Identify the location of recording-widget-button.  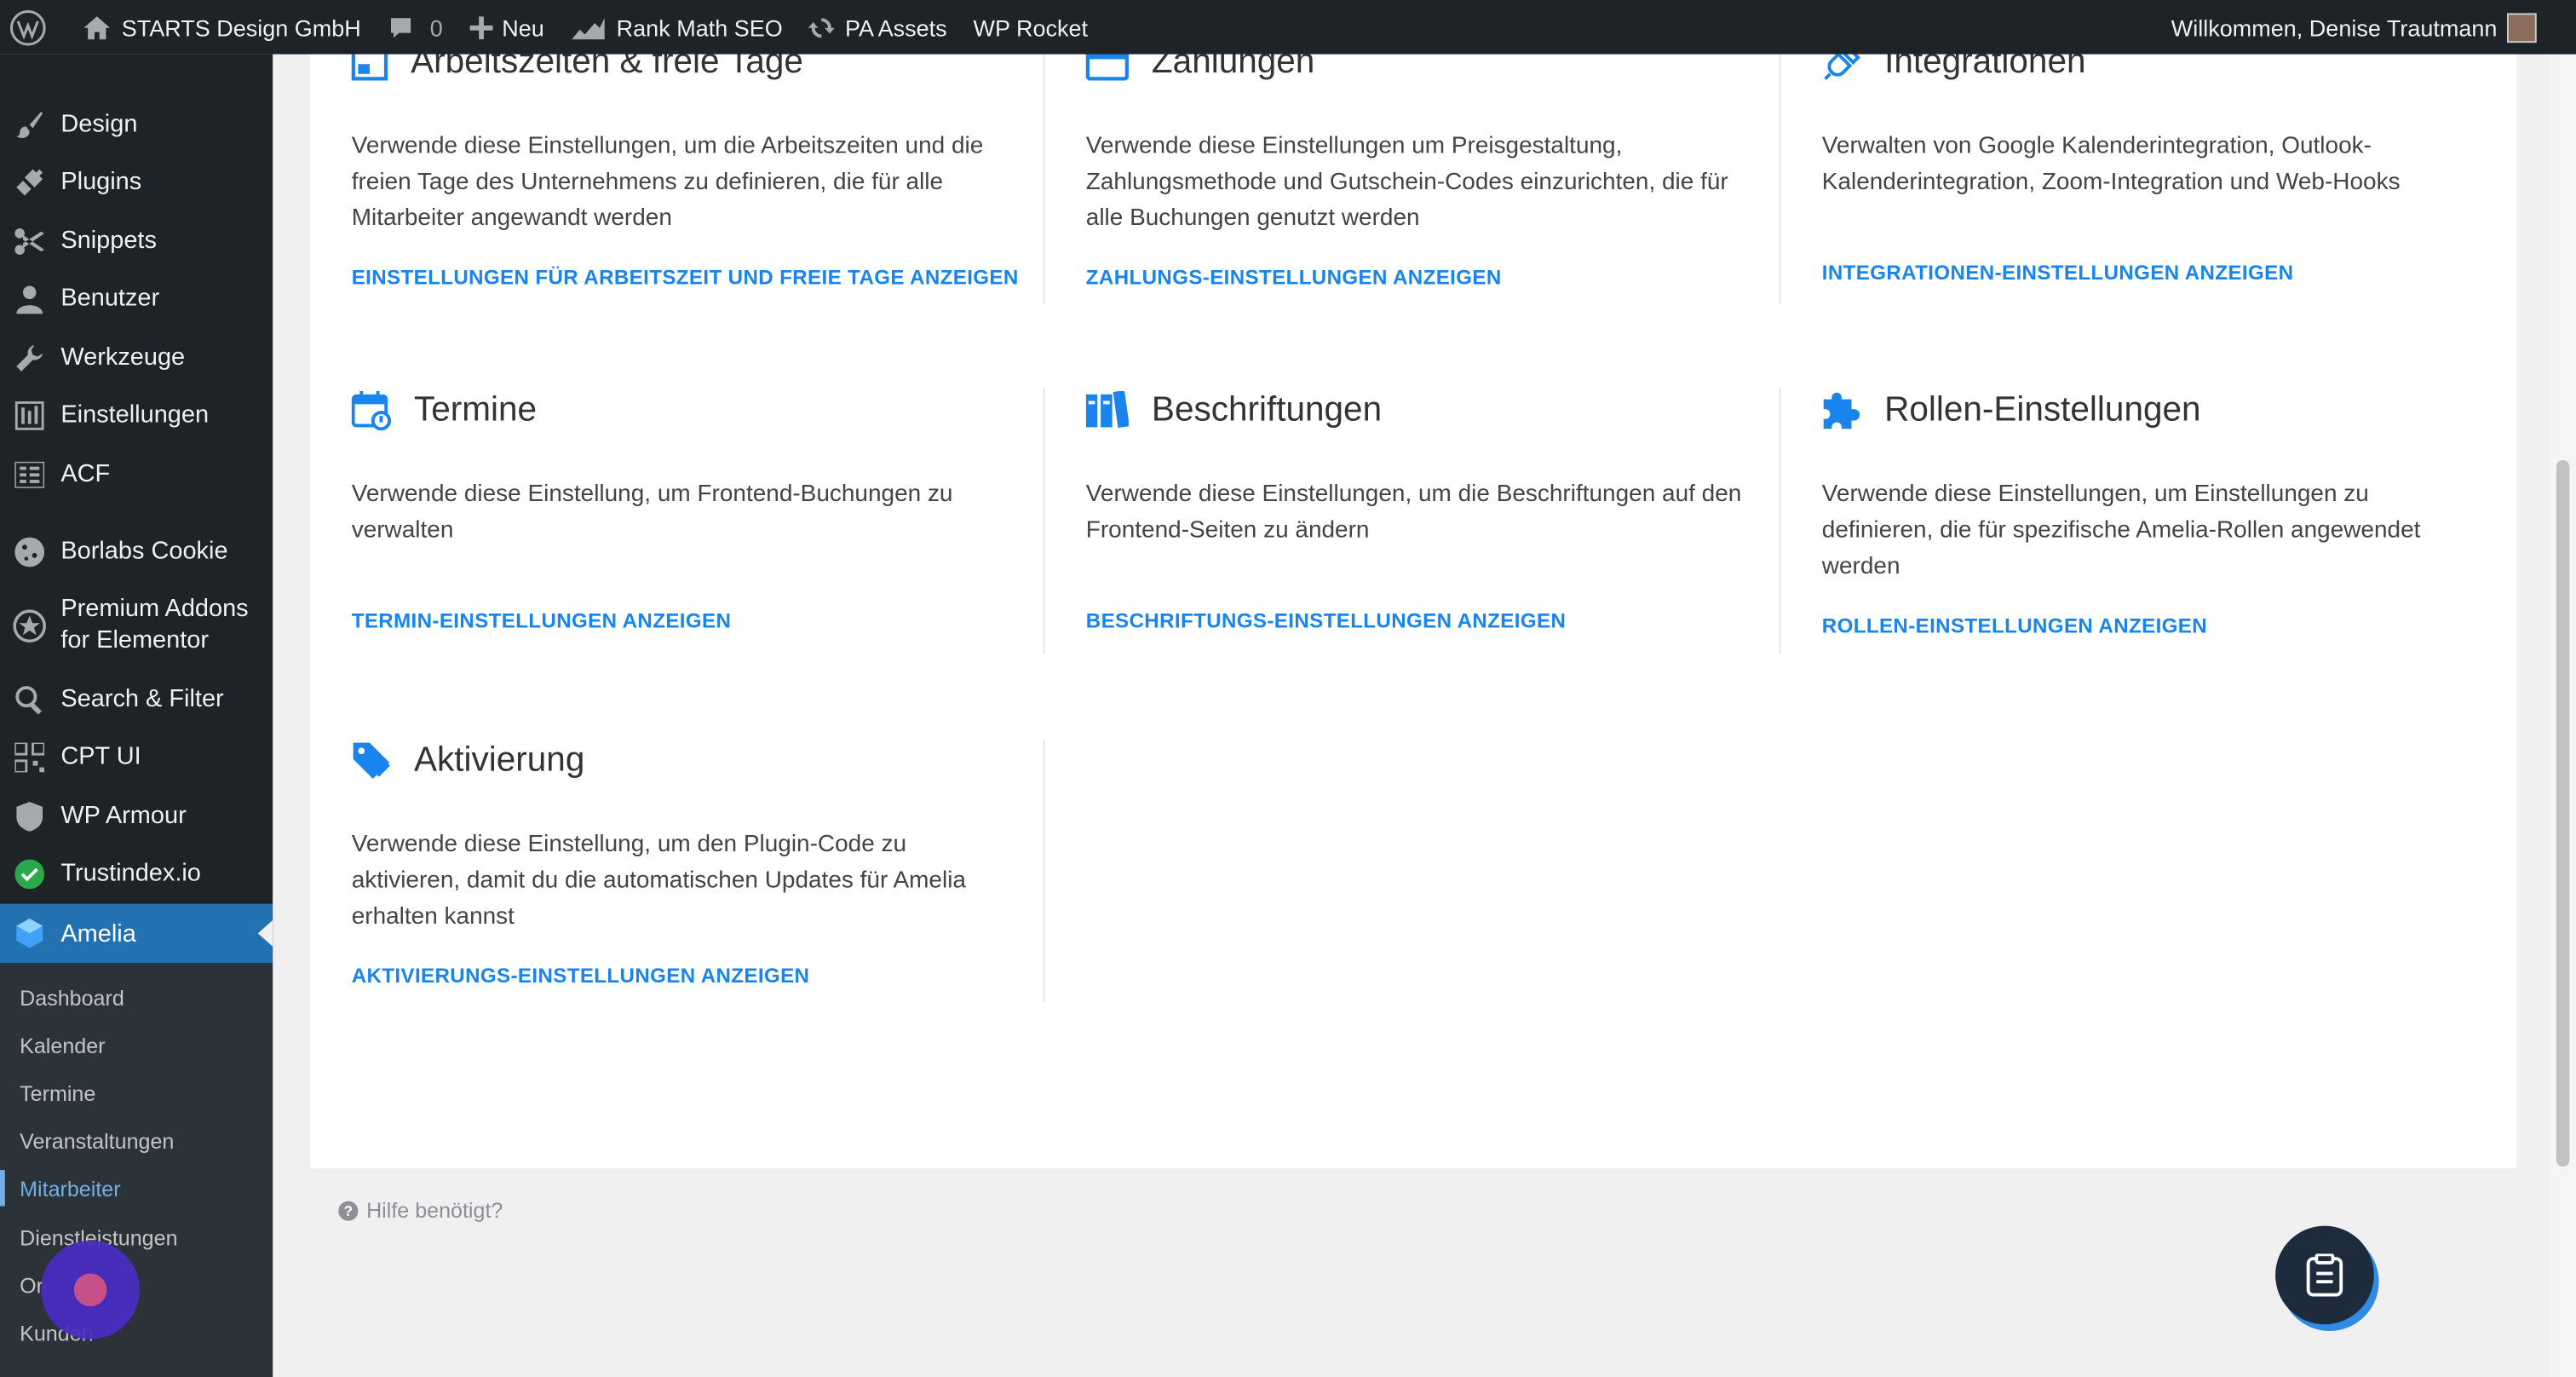
(91, 1290).